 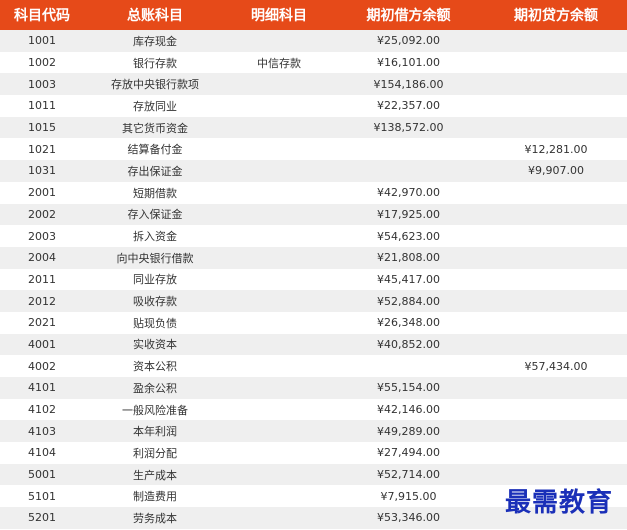 What do you see at coordinates (408, 40) in the screenshot?
I see `cell-debit: ¥25,092.00` at bounding box center [408, 40].